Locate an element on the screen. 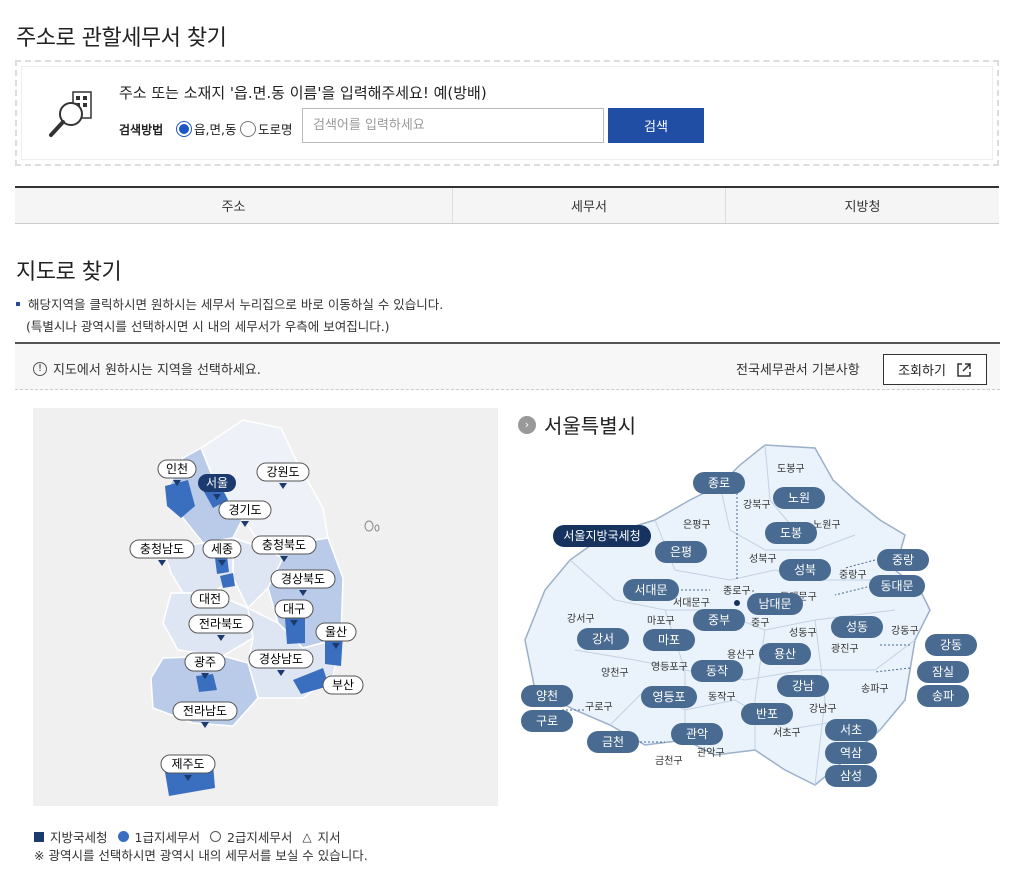 Image resolution: width=1026 pixels, height=875 pixels. office-jamsil: 잠실 is located at coordinates (943, 672).